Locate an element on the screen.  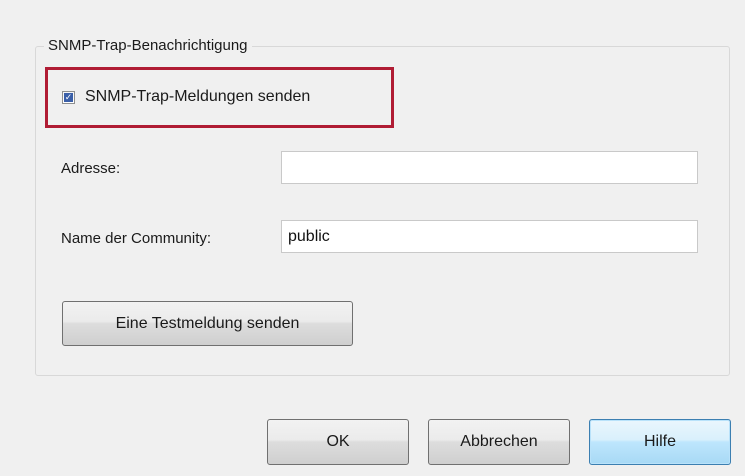
send-traps-checkbox-row: ✓ SNMP-Trap-Meldungen senden is located at coordinates (186, 97).